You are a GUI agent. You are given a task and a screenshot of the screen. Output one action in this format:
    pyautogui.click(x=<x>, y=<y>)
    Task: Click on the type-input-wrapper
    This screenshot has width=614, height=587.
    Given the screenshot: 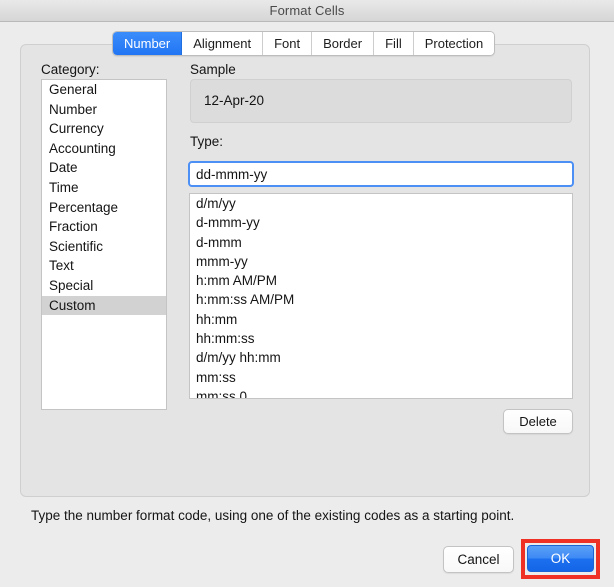 What is the action you would take?
    pyautogui.click(x=381, y=174)
    